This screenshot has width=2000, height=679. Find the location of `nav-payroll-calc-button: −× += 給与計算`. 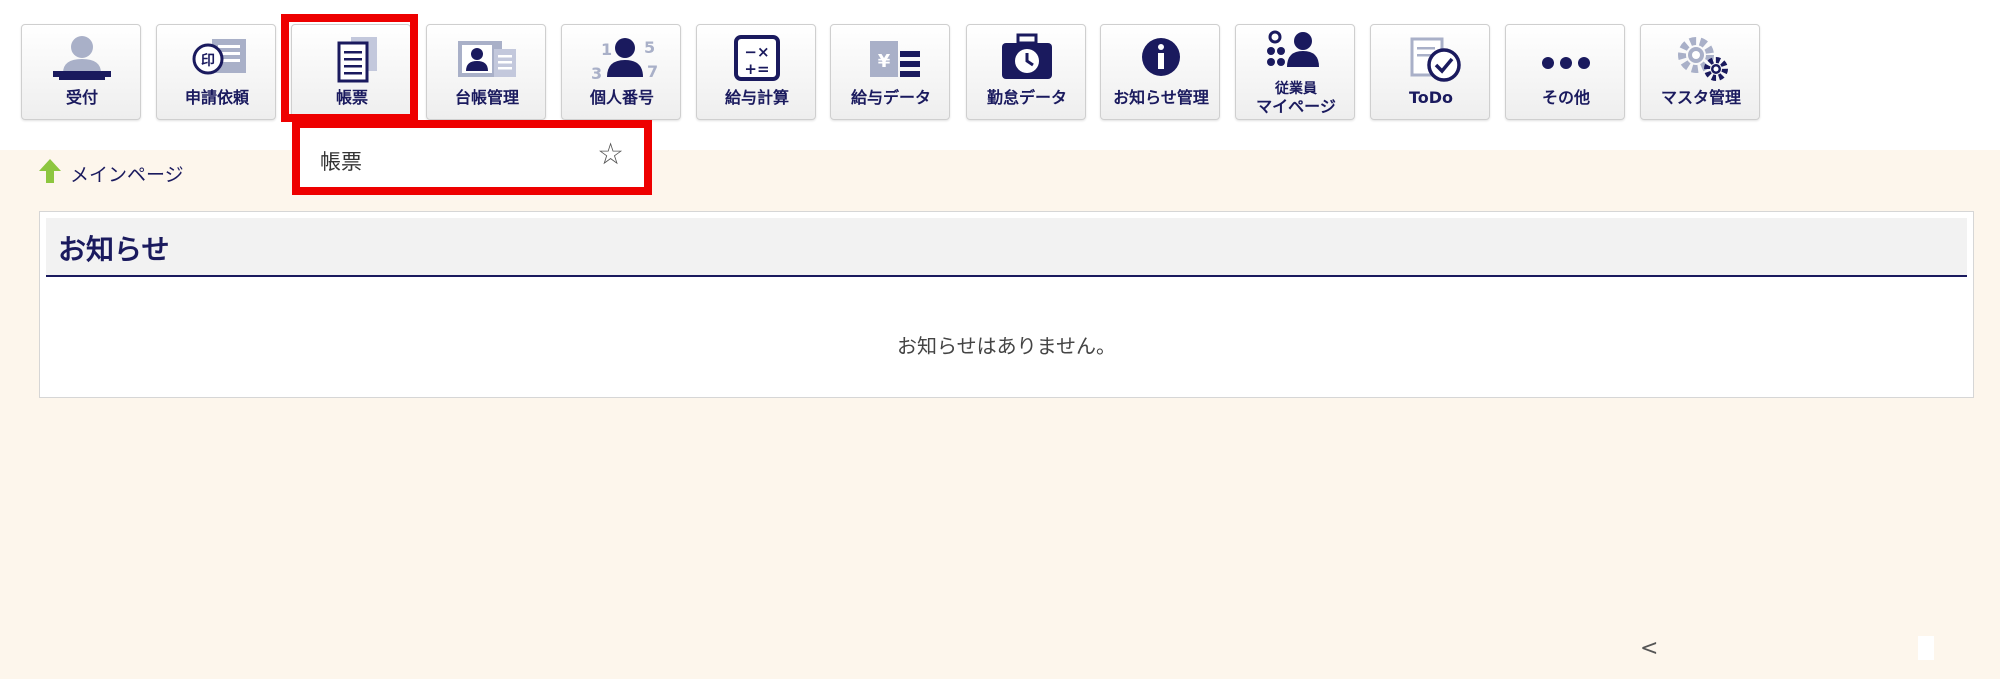

nav-payroll-calc-button: −× += 給与計算 is located at coordinates (756, 72).